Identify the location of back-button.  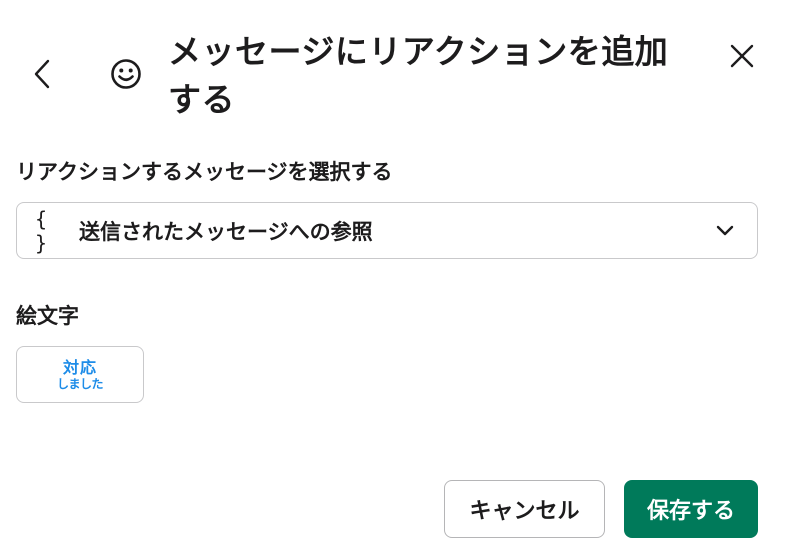
(42, 74).